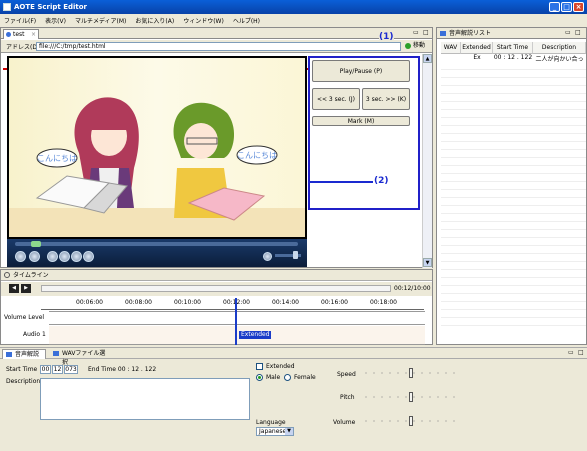 The image size is (587, 451). I want to click on list-header: WAV Extended Start Time Description, so click(513, 48).